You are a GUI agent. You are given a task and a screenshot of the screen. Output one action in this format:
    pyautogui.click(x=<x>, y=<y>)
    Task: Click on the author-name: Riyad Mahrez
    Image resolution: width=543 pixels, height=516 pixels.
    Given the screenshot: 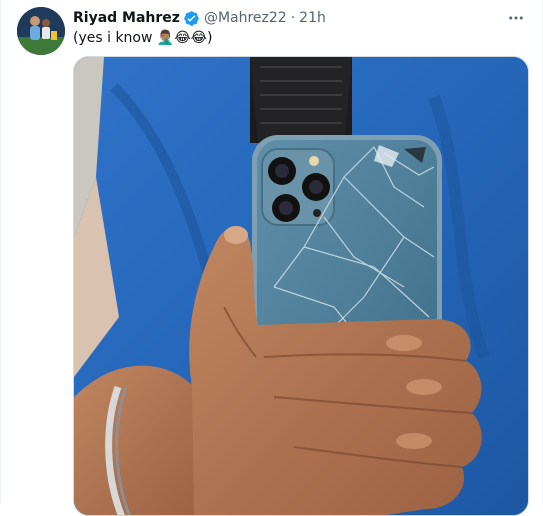 What is the action you would take?
    pyautogui.click(x=126, y=18)
    